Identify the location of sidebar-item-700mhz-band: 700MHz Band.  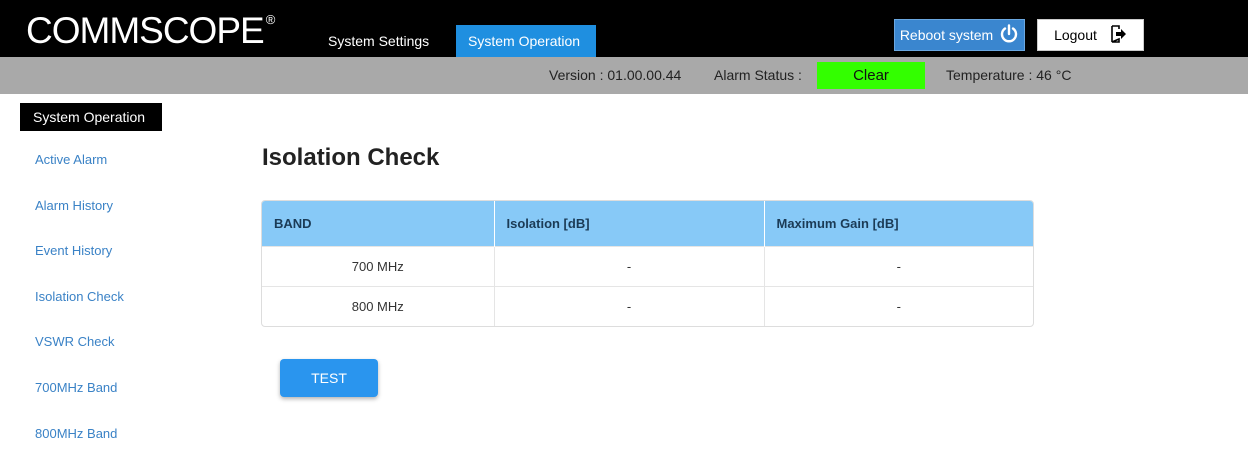
(76, 388).